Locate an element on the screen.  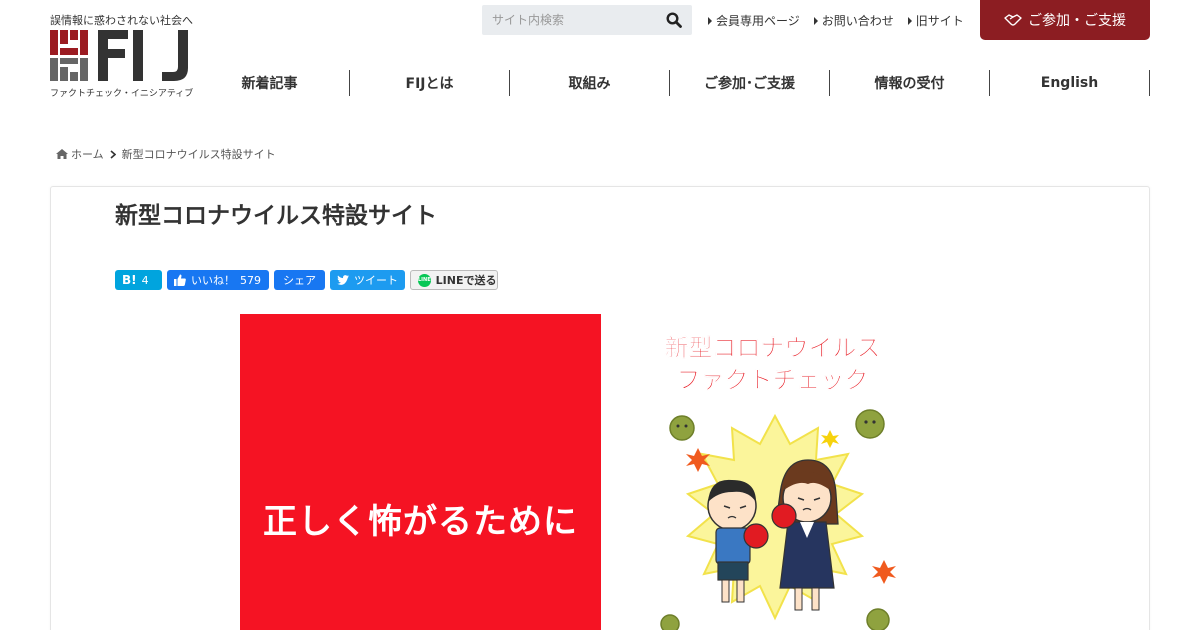
twitter-bird-icon is located at coordinates (343, 280).